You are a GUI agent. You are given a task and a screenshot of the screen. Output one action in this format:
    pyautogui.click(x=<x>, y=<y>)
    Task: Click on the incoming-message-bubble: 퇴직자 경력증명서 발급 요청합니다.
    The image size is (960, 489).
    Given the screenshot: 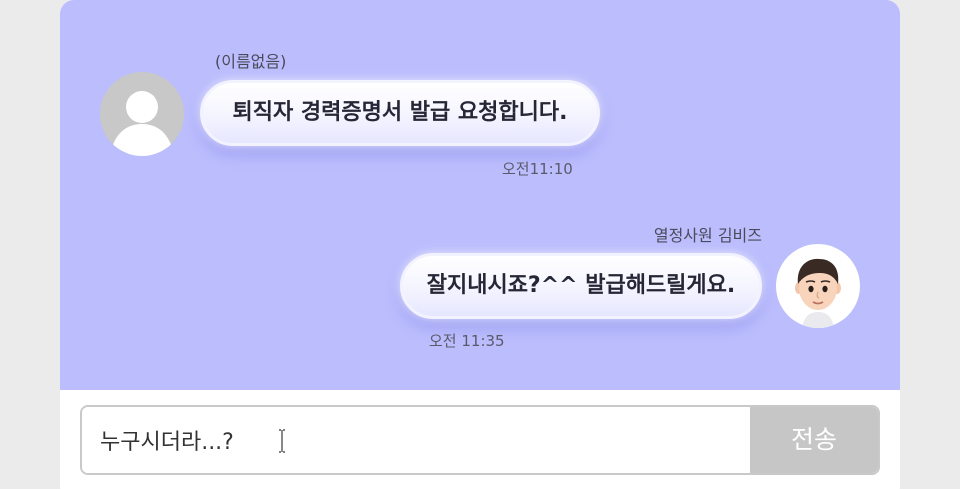 What is the action you would take?
    pyautogui.click(x=400, y=113)
    